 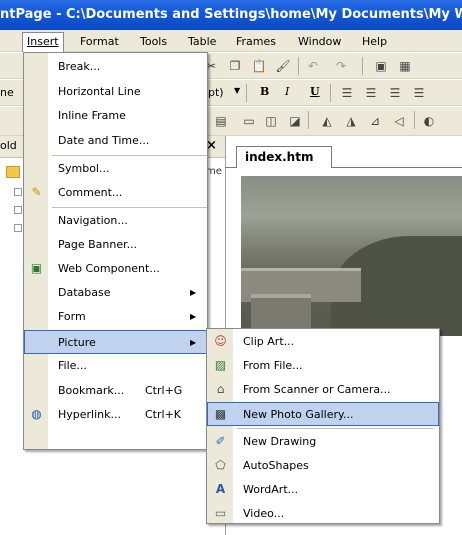 What do you see at coordinates (327, 121) in the screenshot?
I see `rotate-left-icon: ◭` at bounding box center [327, 121].